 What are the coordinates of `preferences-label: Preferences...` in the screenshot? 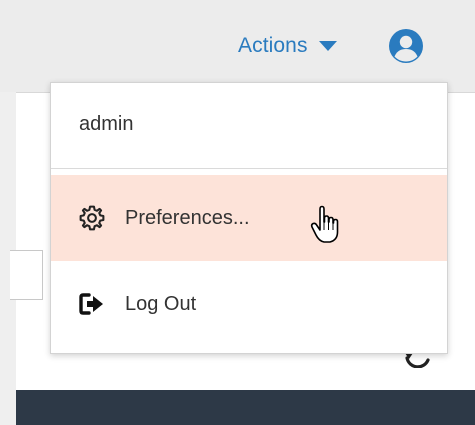 It's located at (187, 217).